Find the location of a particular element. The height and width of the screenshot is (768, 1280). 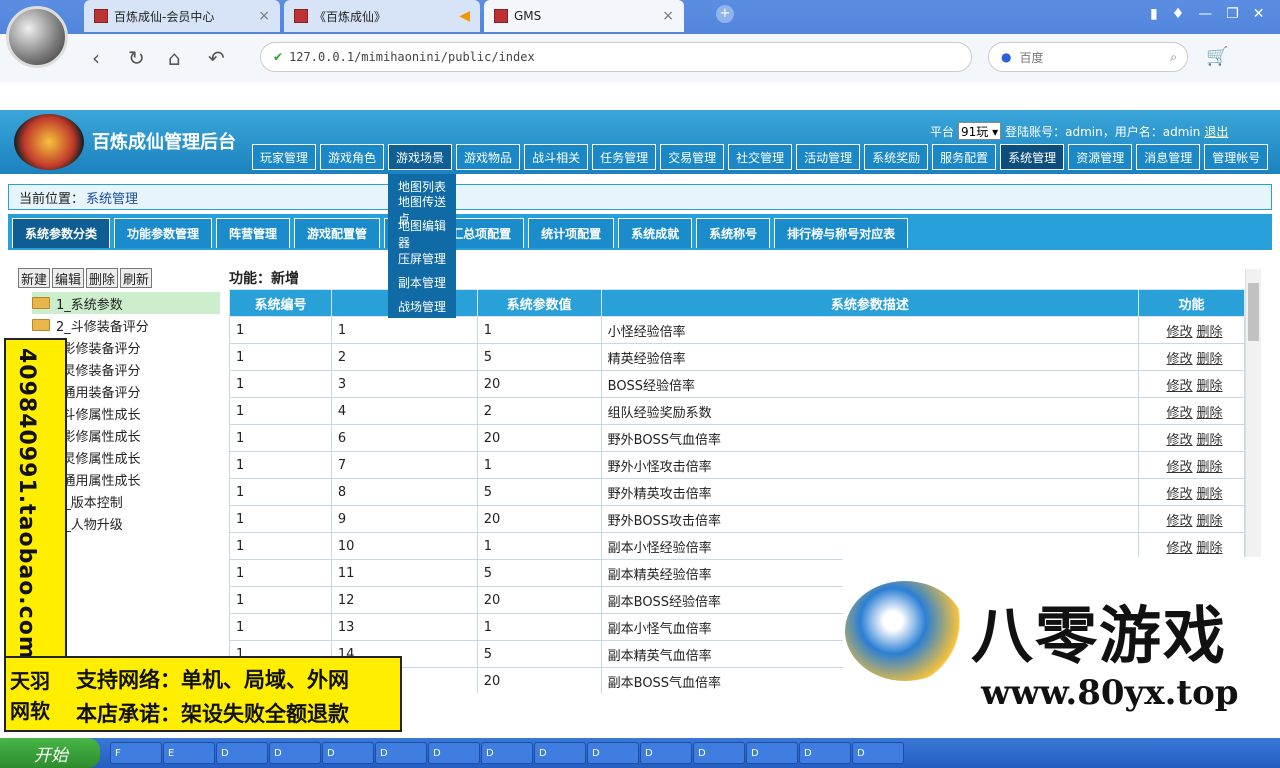

dropdown-item: 压屏管理 is located at coordinates (422, 258).